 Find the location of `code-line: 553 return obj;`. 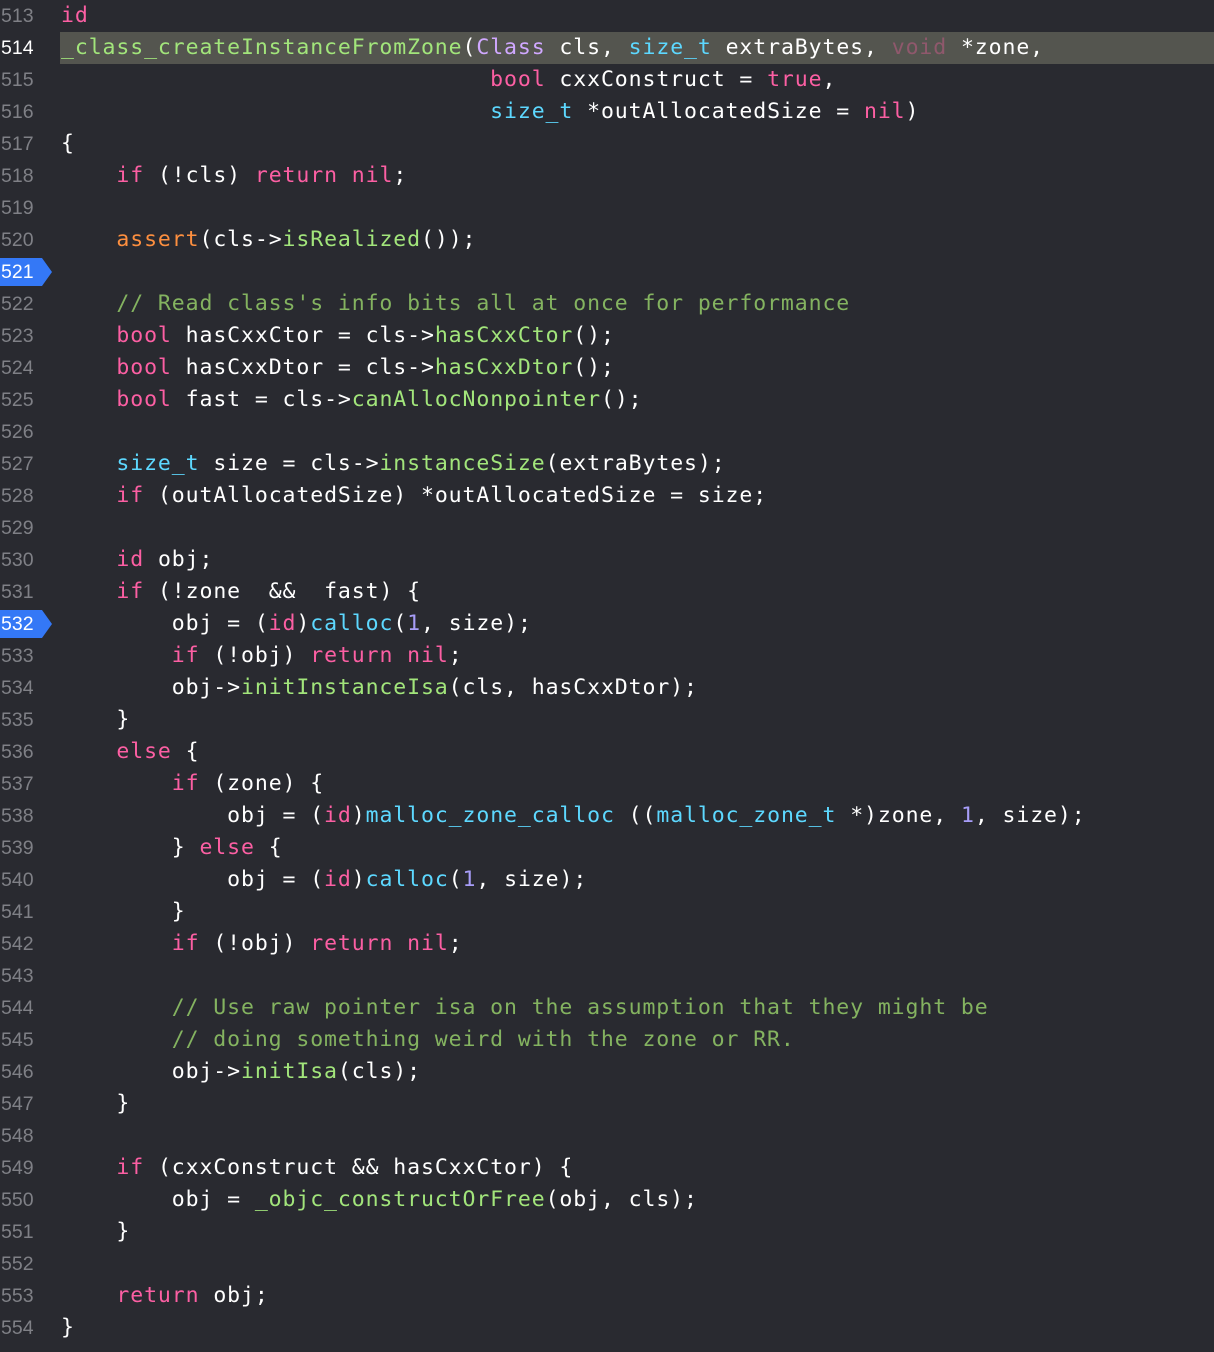

code-line: 553 return obj; is located at coordinates (607, 1296).